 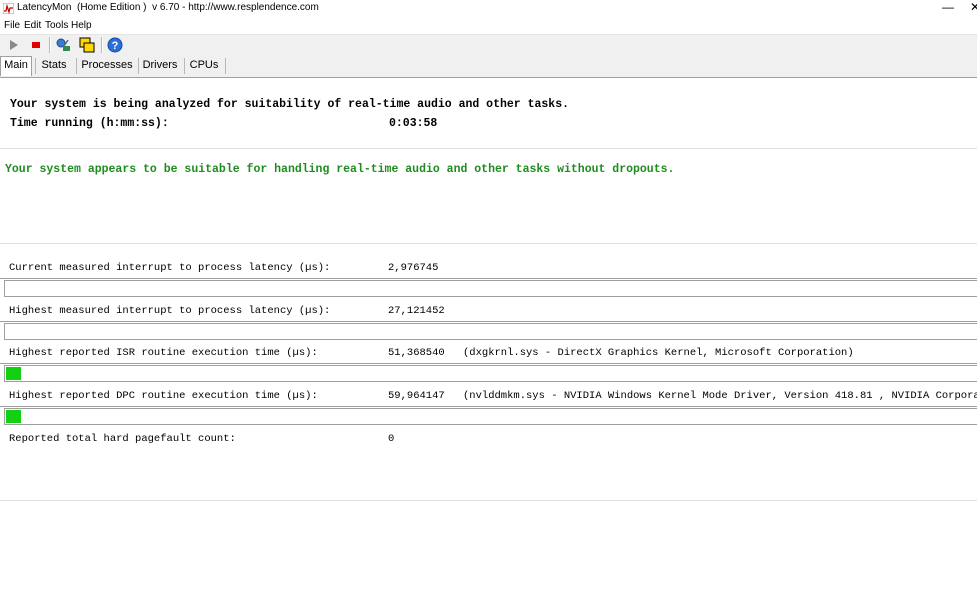 What do you see at coordinates (63, 45) in the screenshot?
I see `drivers-tool-icon` at bounding box center [63, 45].